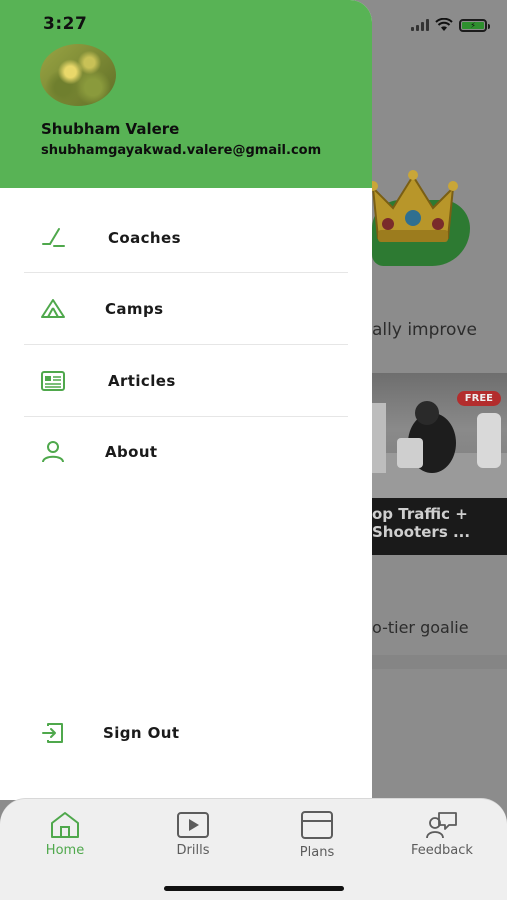 Image resolution: width=507 pixels, height=900 pixels. Describe the element at coordinates (439, 662) in the screenshot. I see `background-strip` at that location.